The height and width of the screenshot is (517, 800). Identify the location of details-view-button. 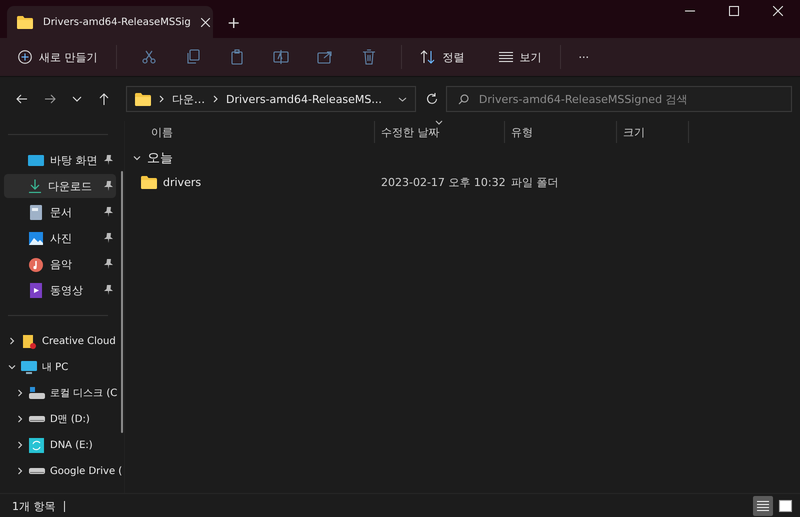
(763, 506).